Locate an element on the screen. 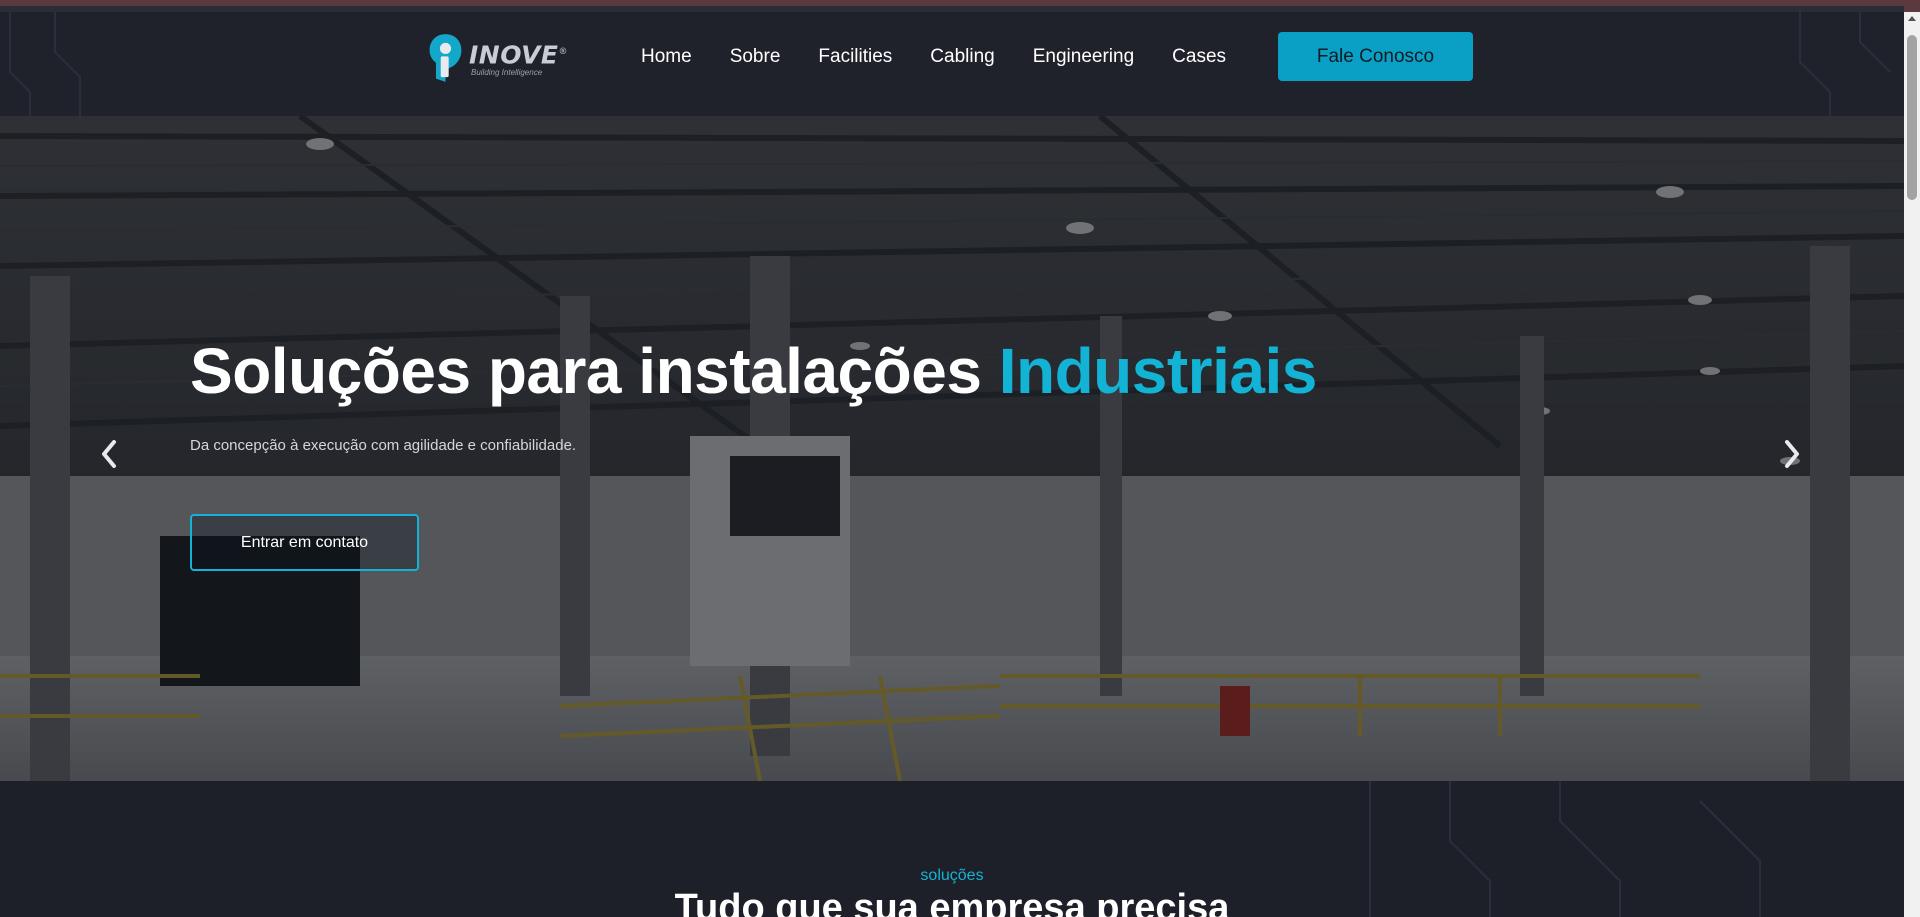 Image resolution: width=1920 pixels, height=917 pixels. chevron-left-icon is located at coordinates (109, 454).